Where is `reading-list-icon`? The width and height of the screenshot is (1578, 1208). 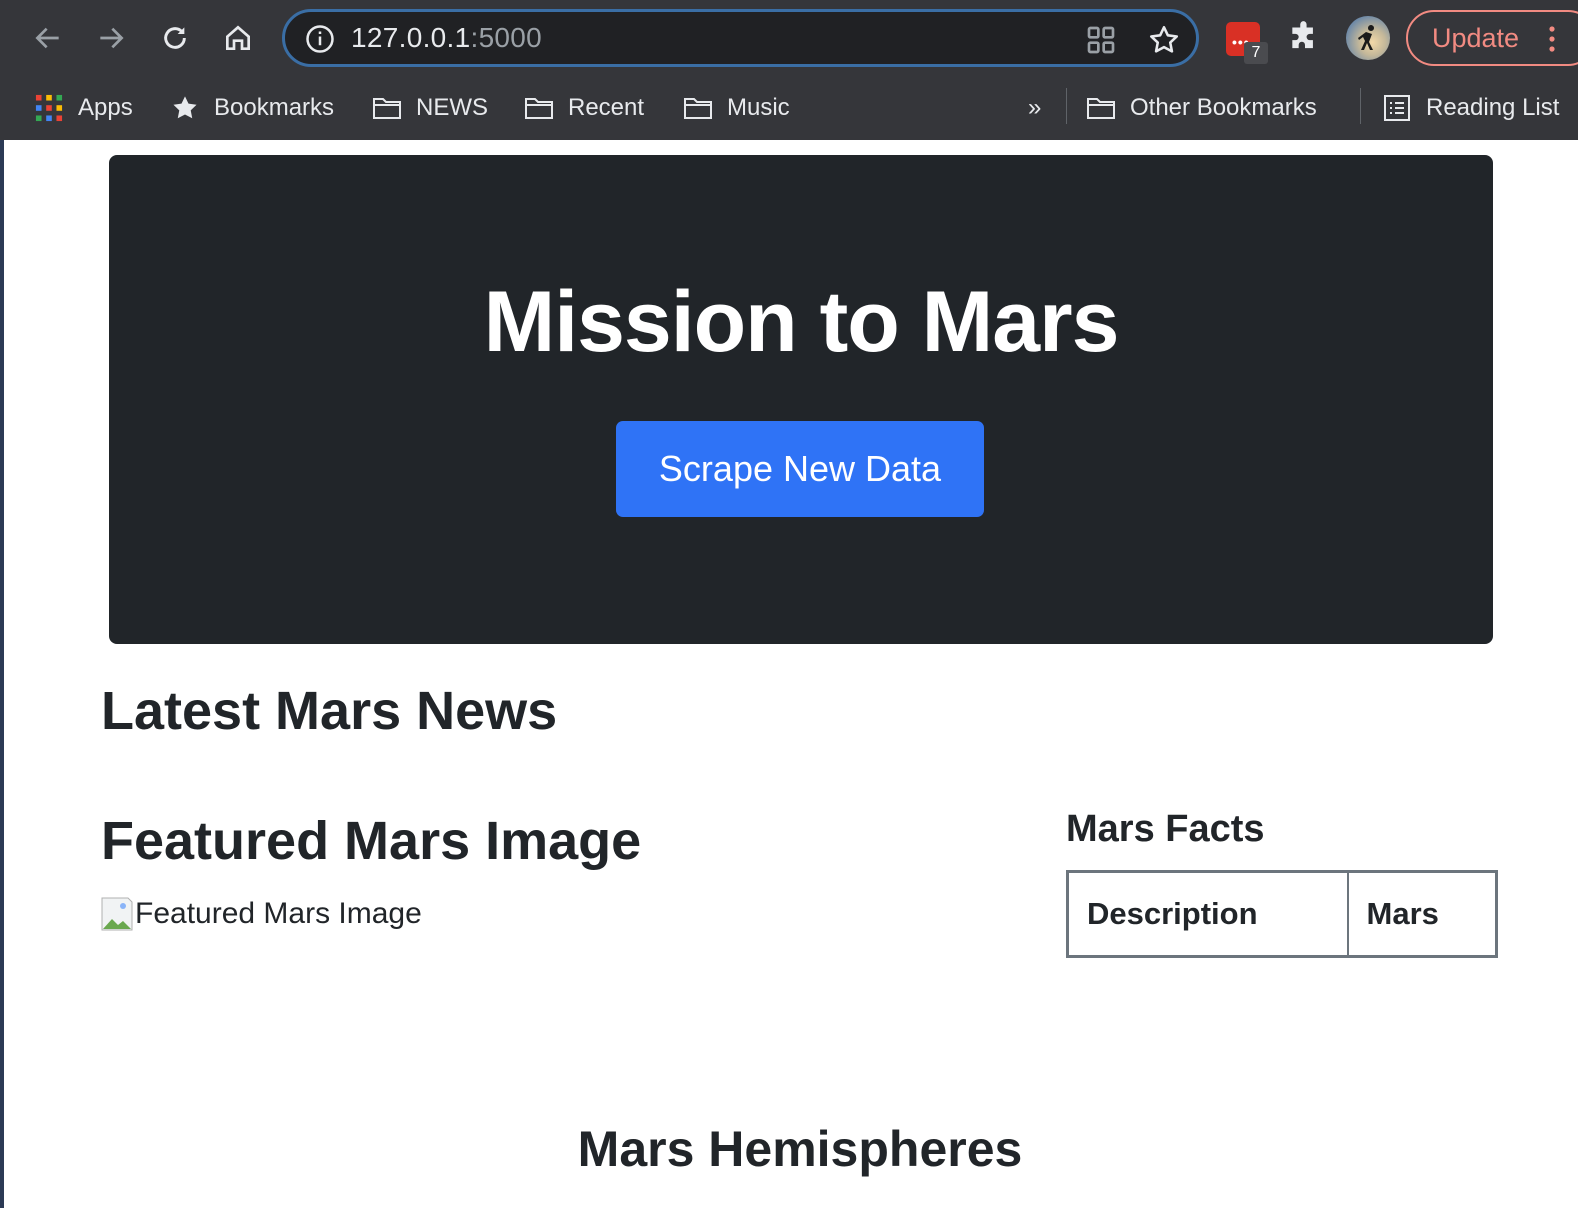 reading-list-icon is located at coordinates (1397, 108).